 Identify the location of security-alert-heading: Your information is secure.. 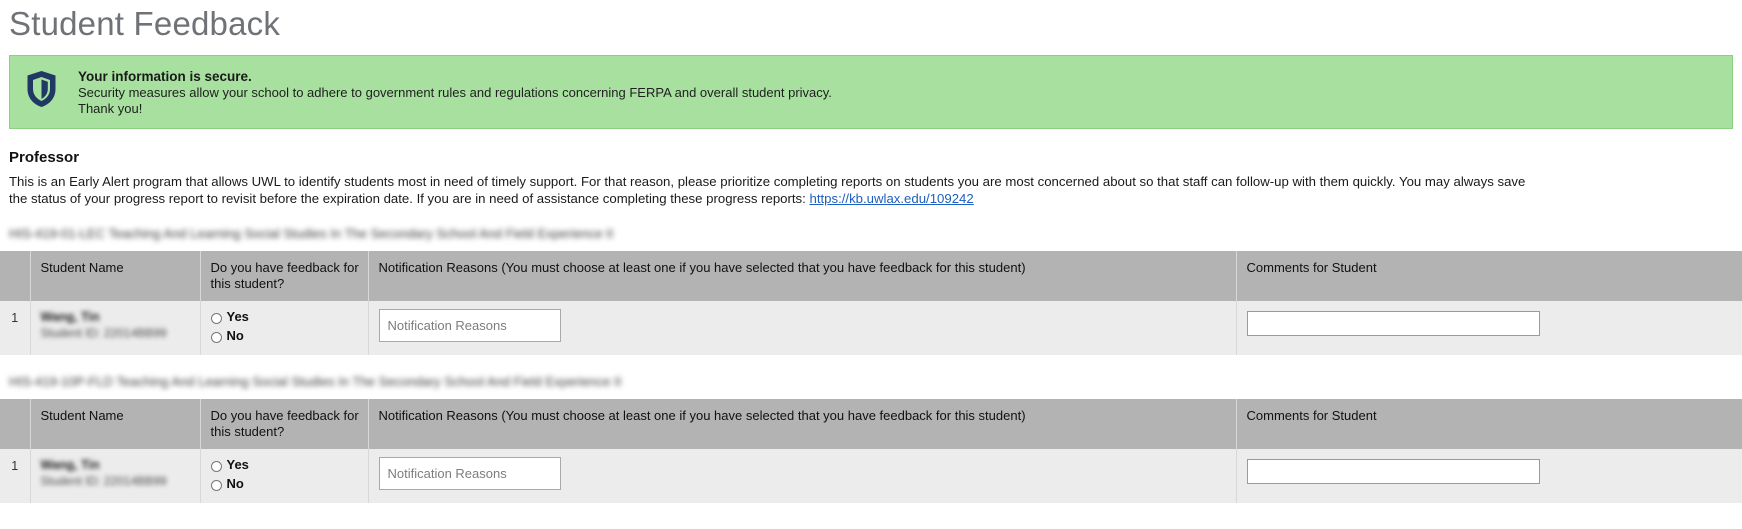
(165, 76).